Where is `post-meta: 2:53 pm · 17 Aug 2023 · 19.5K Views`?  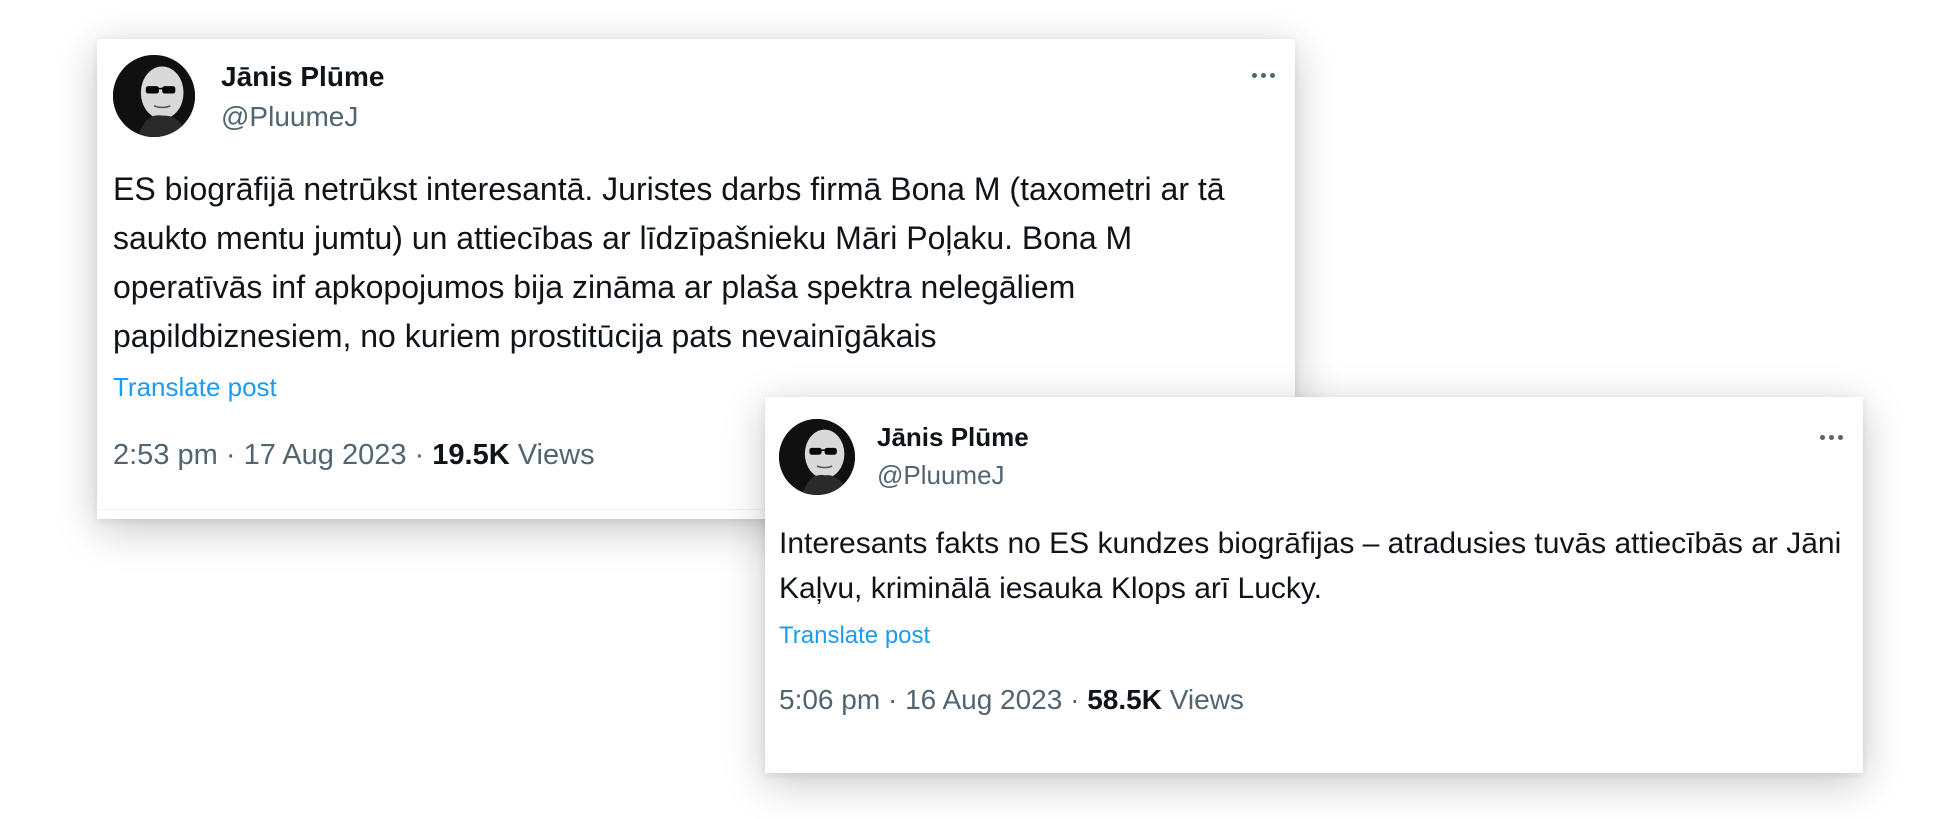 post-meta: 2:53 pm · 17 Aug 2023 · 19.5K Views is located at coordinates (354, 455).